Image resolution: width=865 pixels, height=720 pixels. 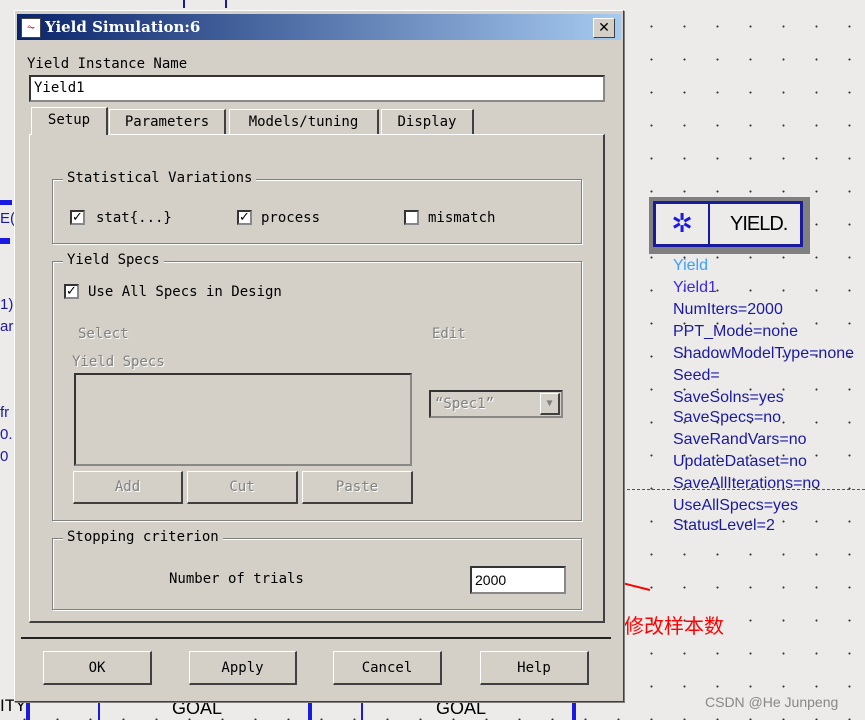 I want to click on close-button: ✕, so click(x=604, y=28).